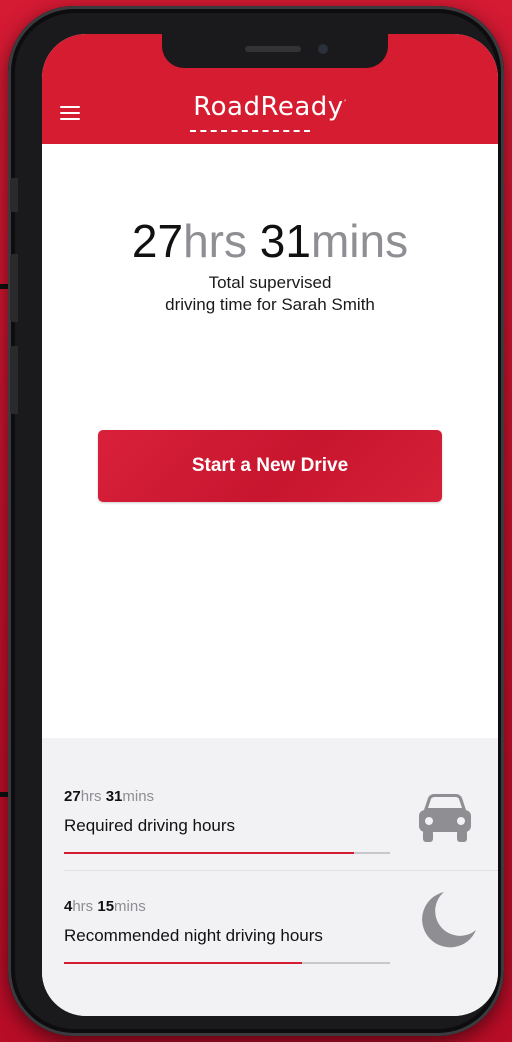  Describe the element at coordinates (281, 870) in the screenshot. I see `row-divider` at that location.